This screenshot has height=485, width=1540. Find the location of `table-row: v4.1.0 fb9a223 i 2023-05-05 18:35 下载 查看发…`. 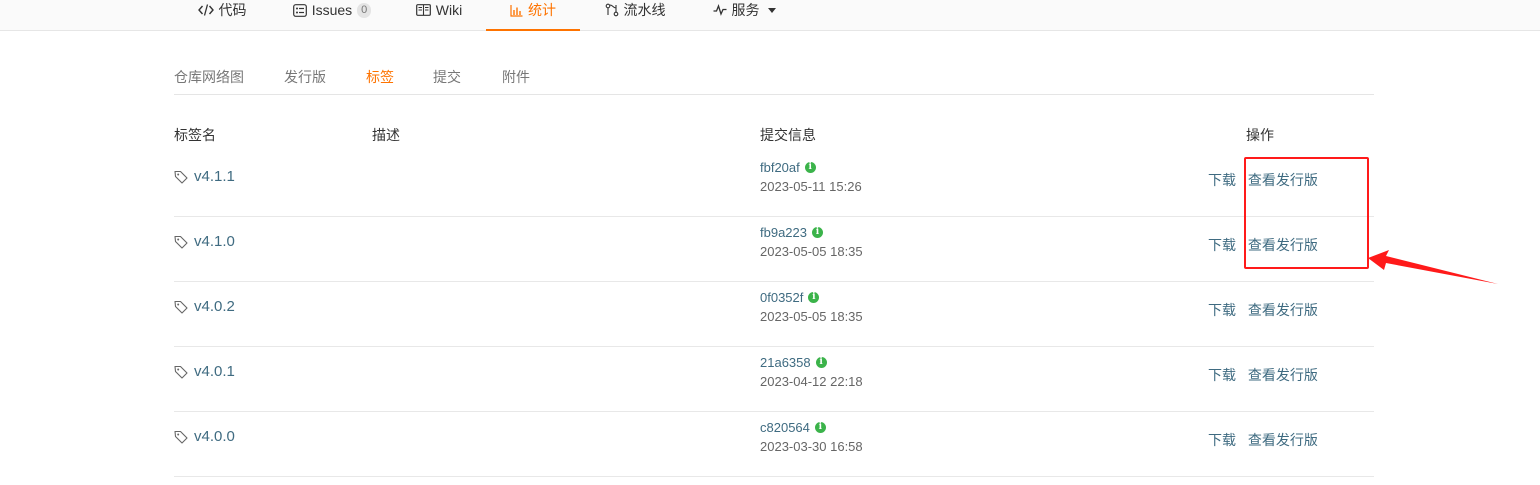

table-row: v4.1.0 fb9a223 i 2023-05-05 18:35 下载 查看发… is located at coordinates (774, 249).